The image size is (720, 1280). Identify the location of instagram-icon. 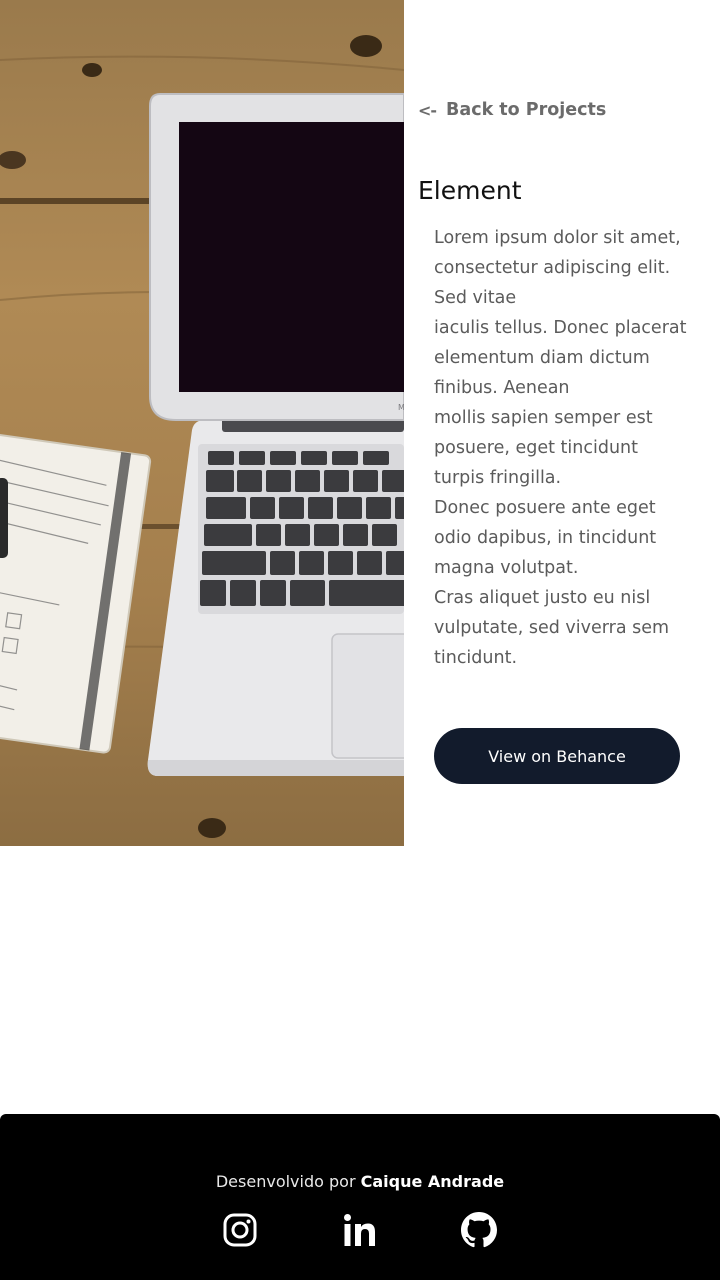
(240, 1230).